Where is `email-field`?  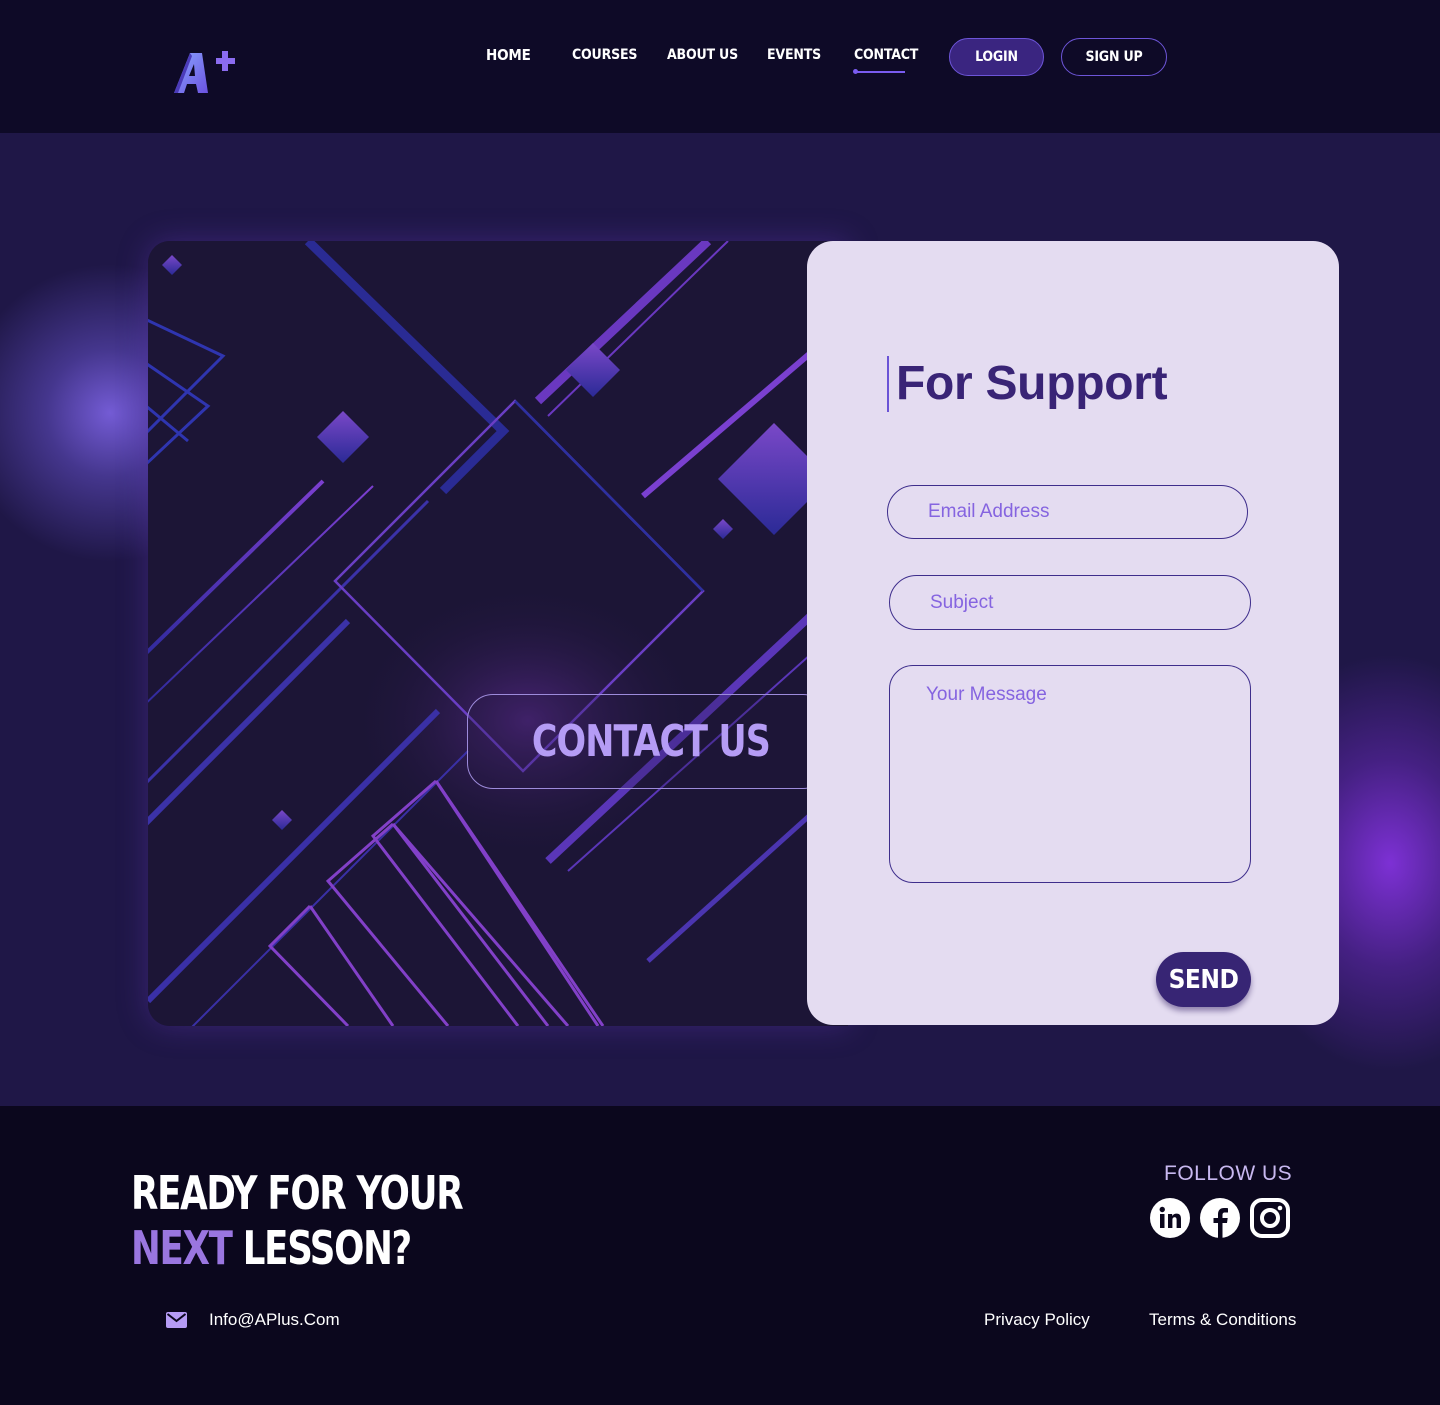 email-field is located at coordinates (1067, 512).